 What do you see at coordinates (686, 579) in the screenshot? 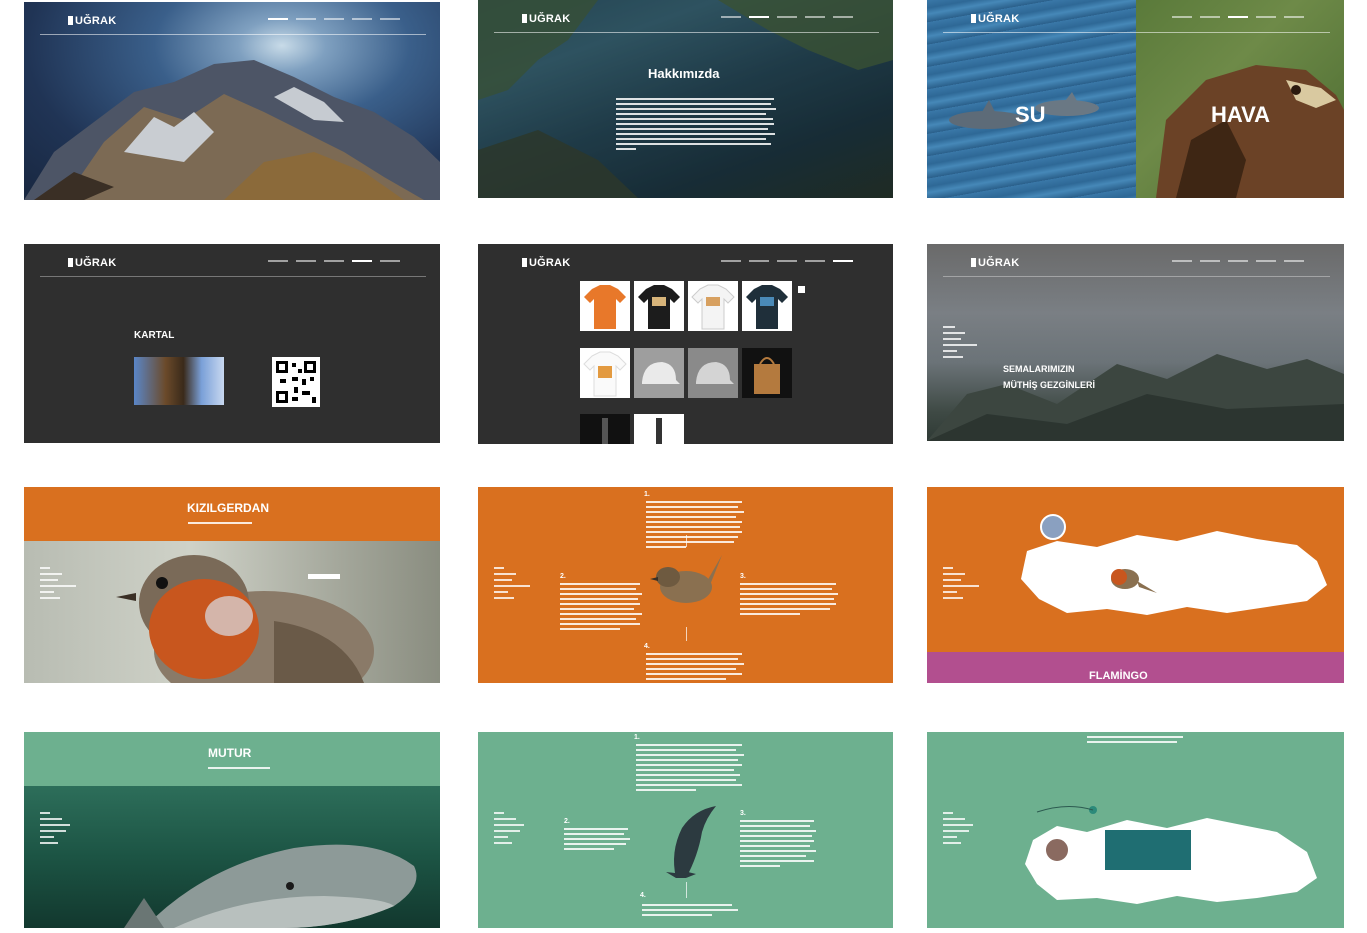
I see `bird-illustration` at bounding box center [686, 579].